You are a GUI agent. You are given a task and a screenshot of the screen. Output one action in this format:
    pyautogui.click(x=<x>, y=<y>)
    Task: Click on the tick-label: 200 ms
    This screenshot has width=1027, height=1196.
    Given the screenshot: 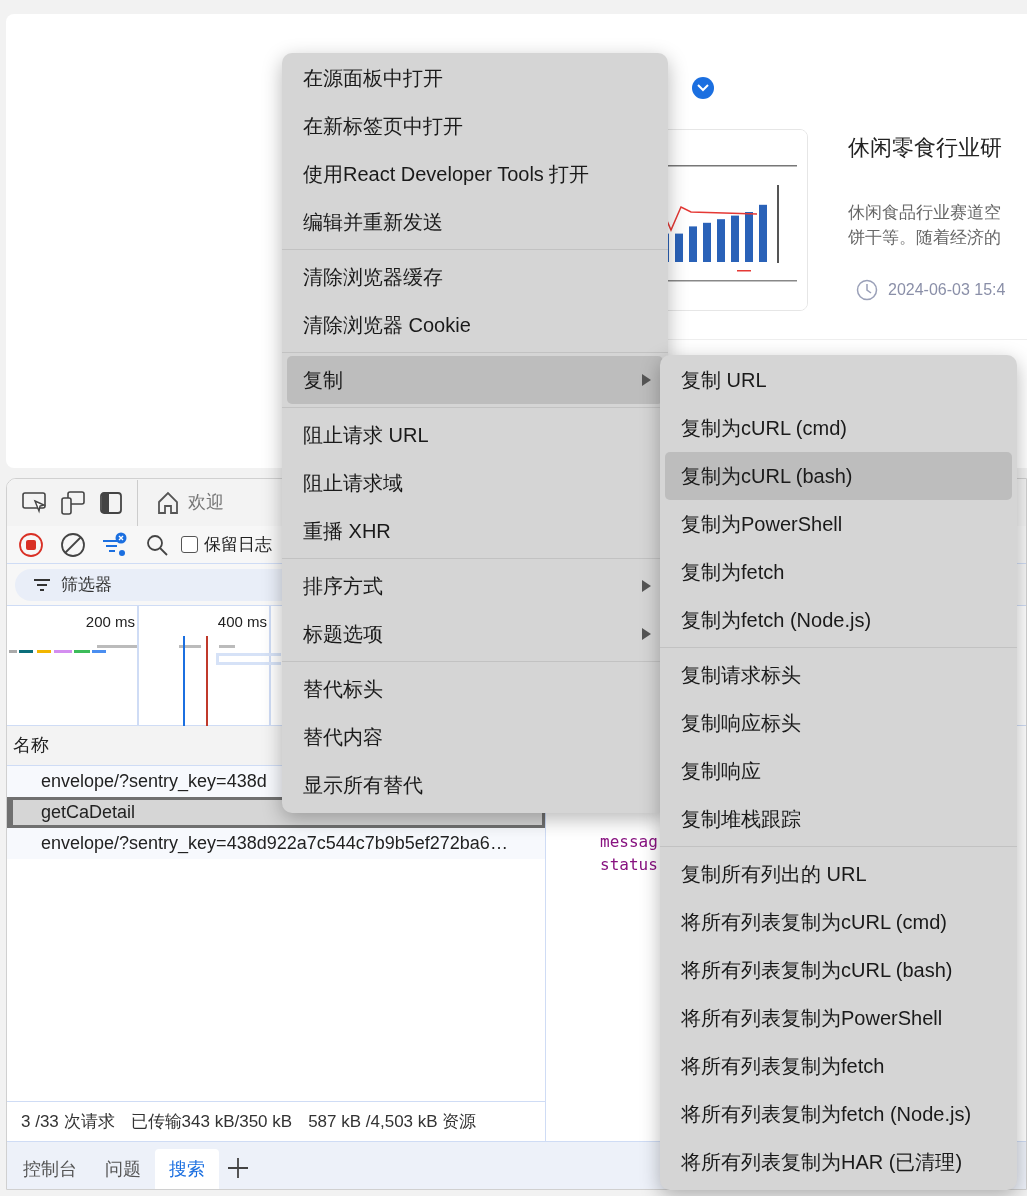 What is the action you would take?
    pyautogui.click(x=110, y=621)
    